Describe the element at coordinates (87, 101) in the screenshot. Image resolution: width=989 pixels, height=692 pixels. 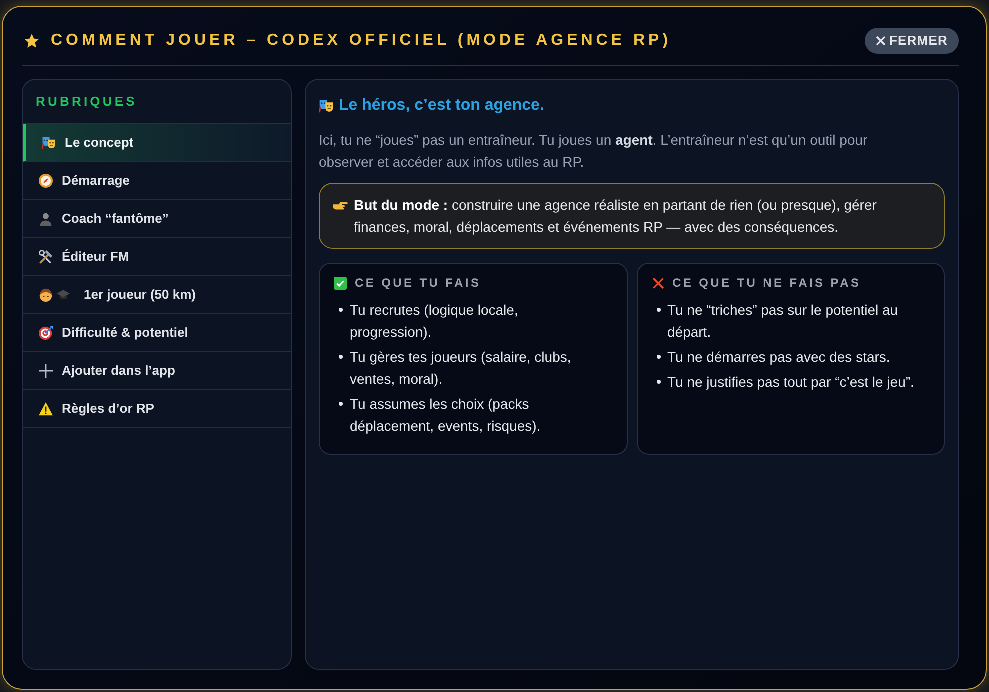
I see `sidebar-heading: RUBRIQUES` at that location.